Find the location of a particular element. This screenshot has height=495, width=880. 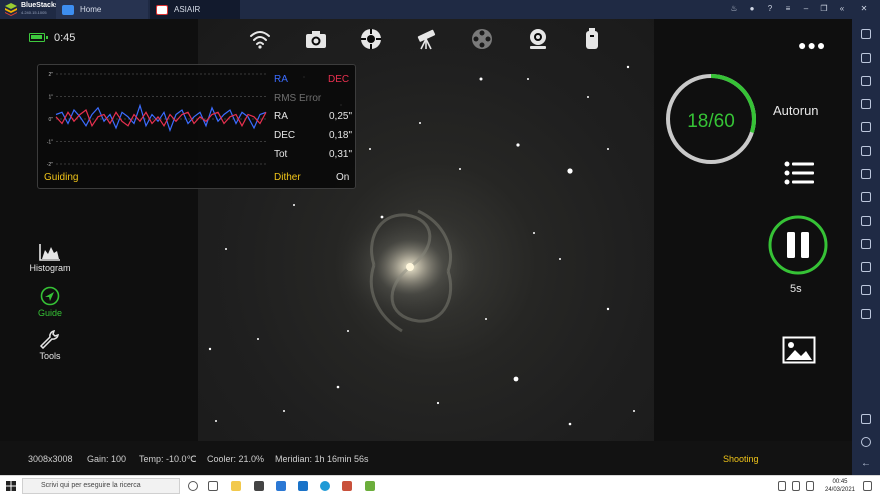

guide-camera-icon is located at coordinates (538, 39).